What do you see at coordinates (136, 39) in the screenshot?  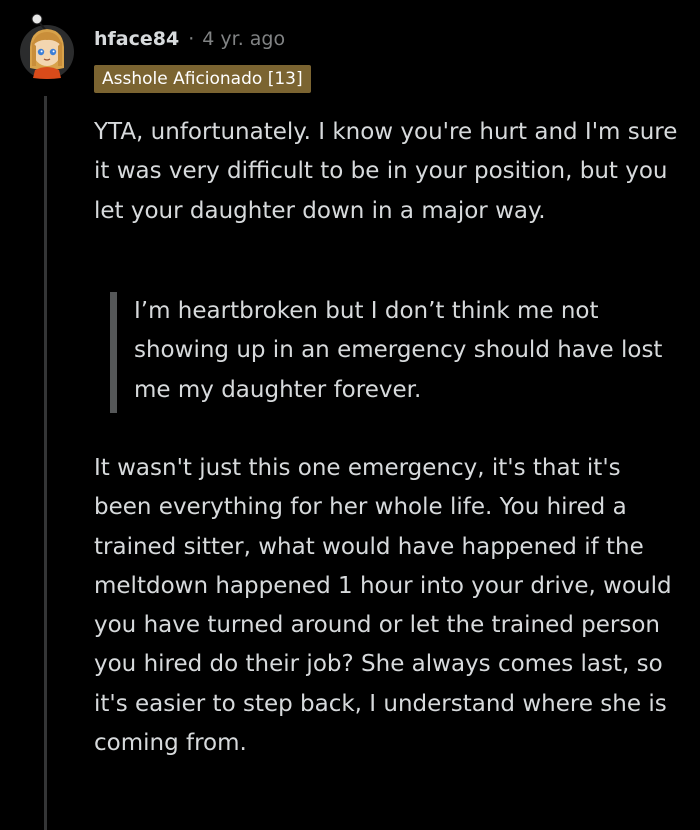 I see `author-username: hface84` at bounding box center [136, 39].